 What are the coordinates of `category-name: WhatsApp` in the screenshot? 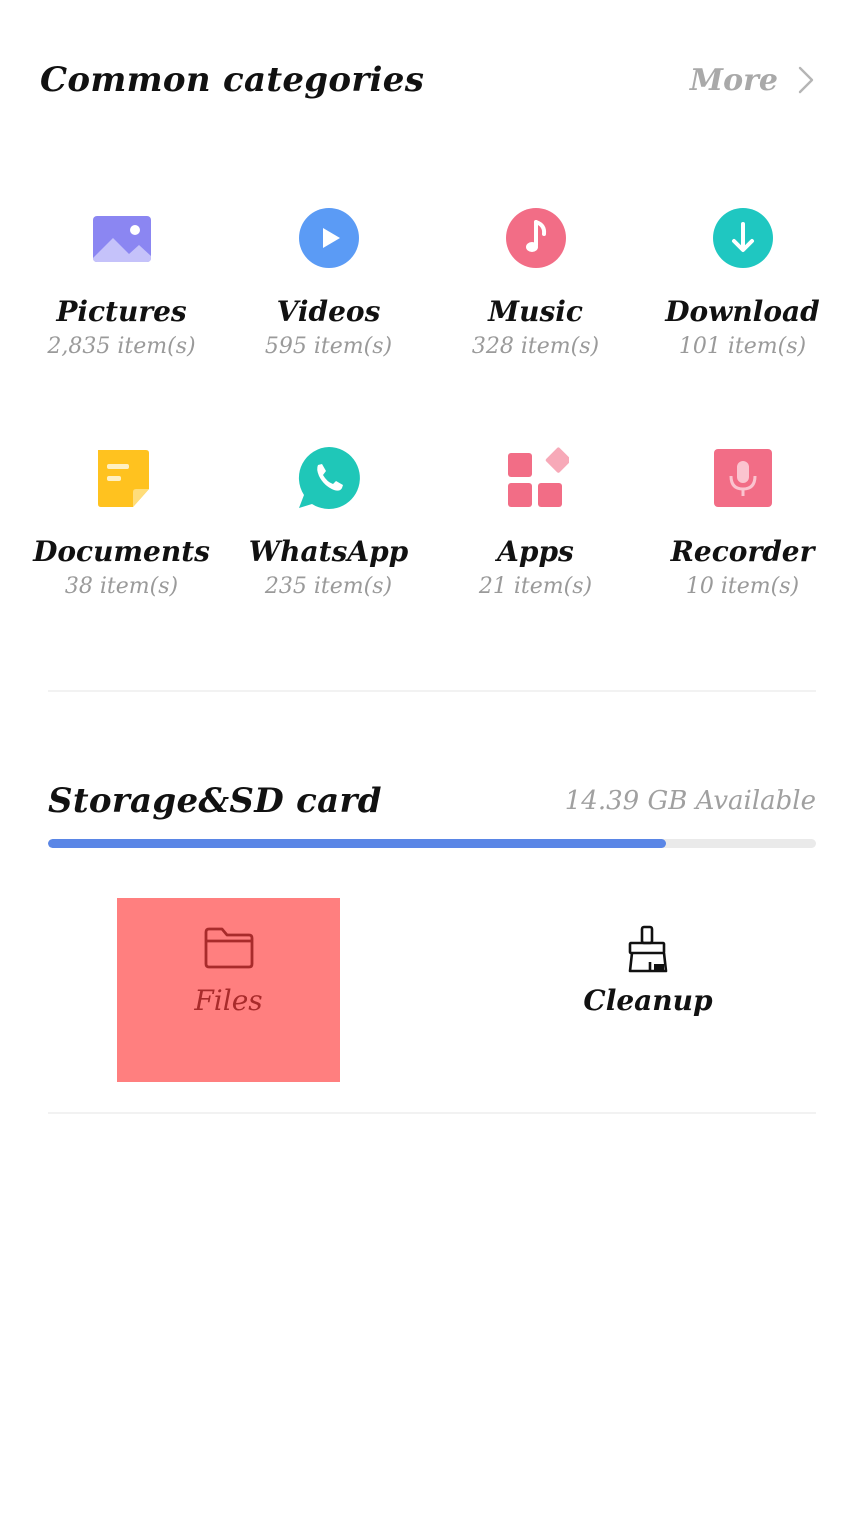 It's located at (328, 551).